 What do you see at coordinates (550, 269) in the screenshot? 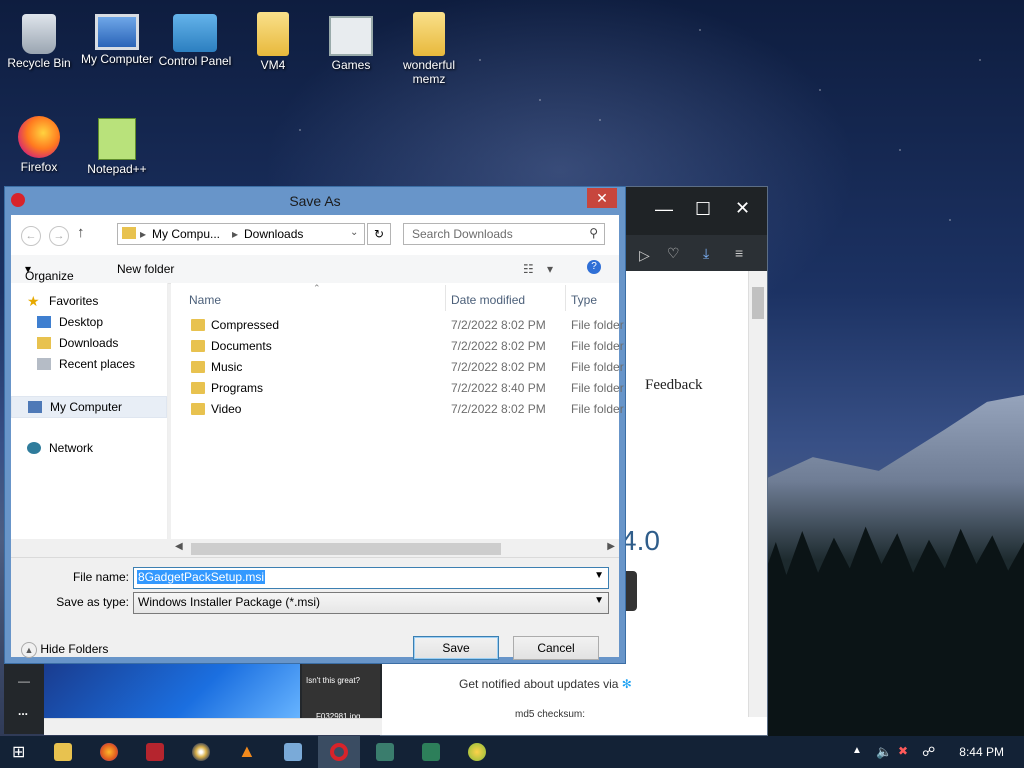
I see `view-dropdown-icon: ▾` at bounding box center [550, 269].